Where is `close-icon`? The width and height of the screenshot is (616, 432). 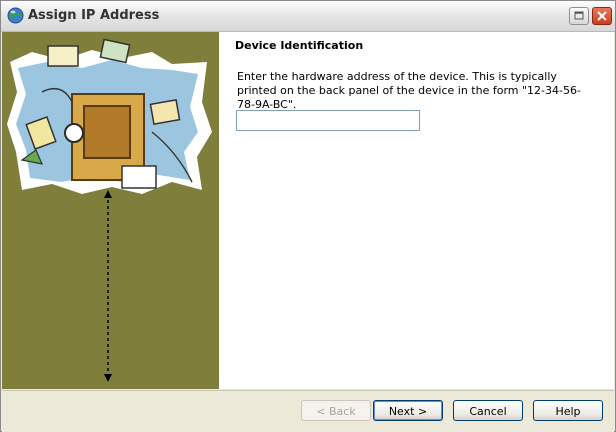
close-icon is located at coordinates (602, 16).